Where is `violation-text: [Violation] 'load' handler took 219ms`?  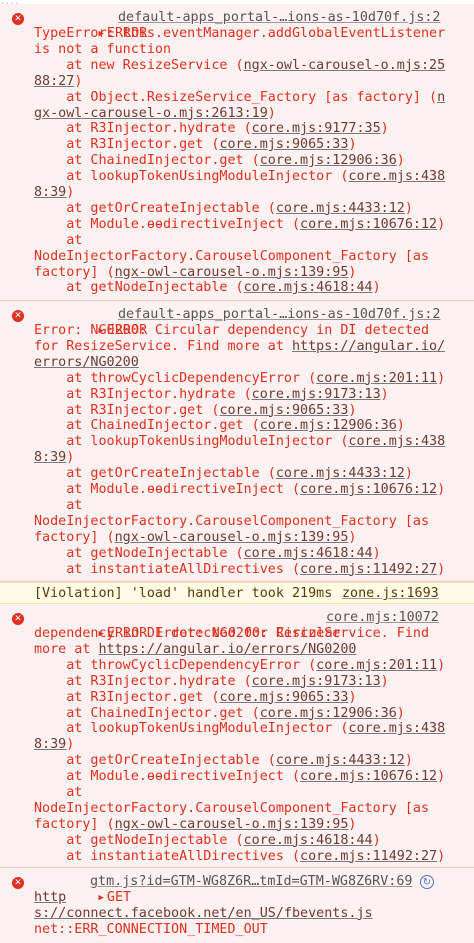
violation-text: [Violation] 'load' handler took 219ms is located at coordinates (183, 593).